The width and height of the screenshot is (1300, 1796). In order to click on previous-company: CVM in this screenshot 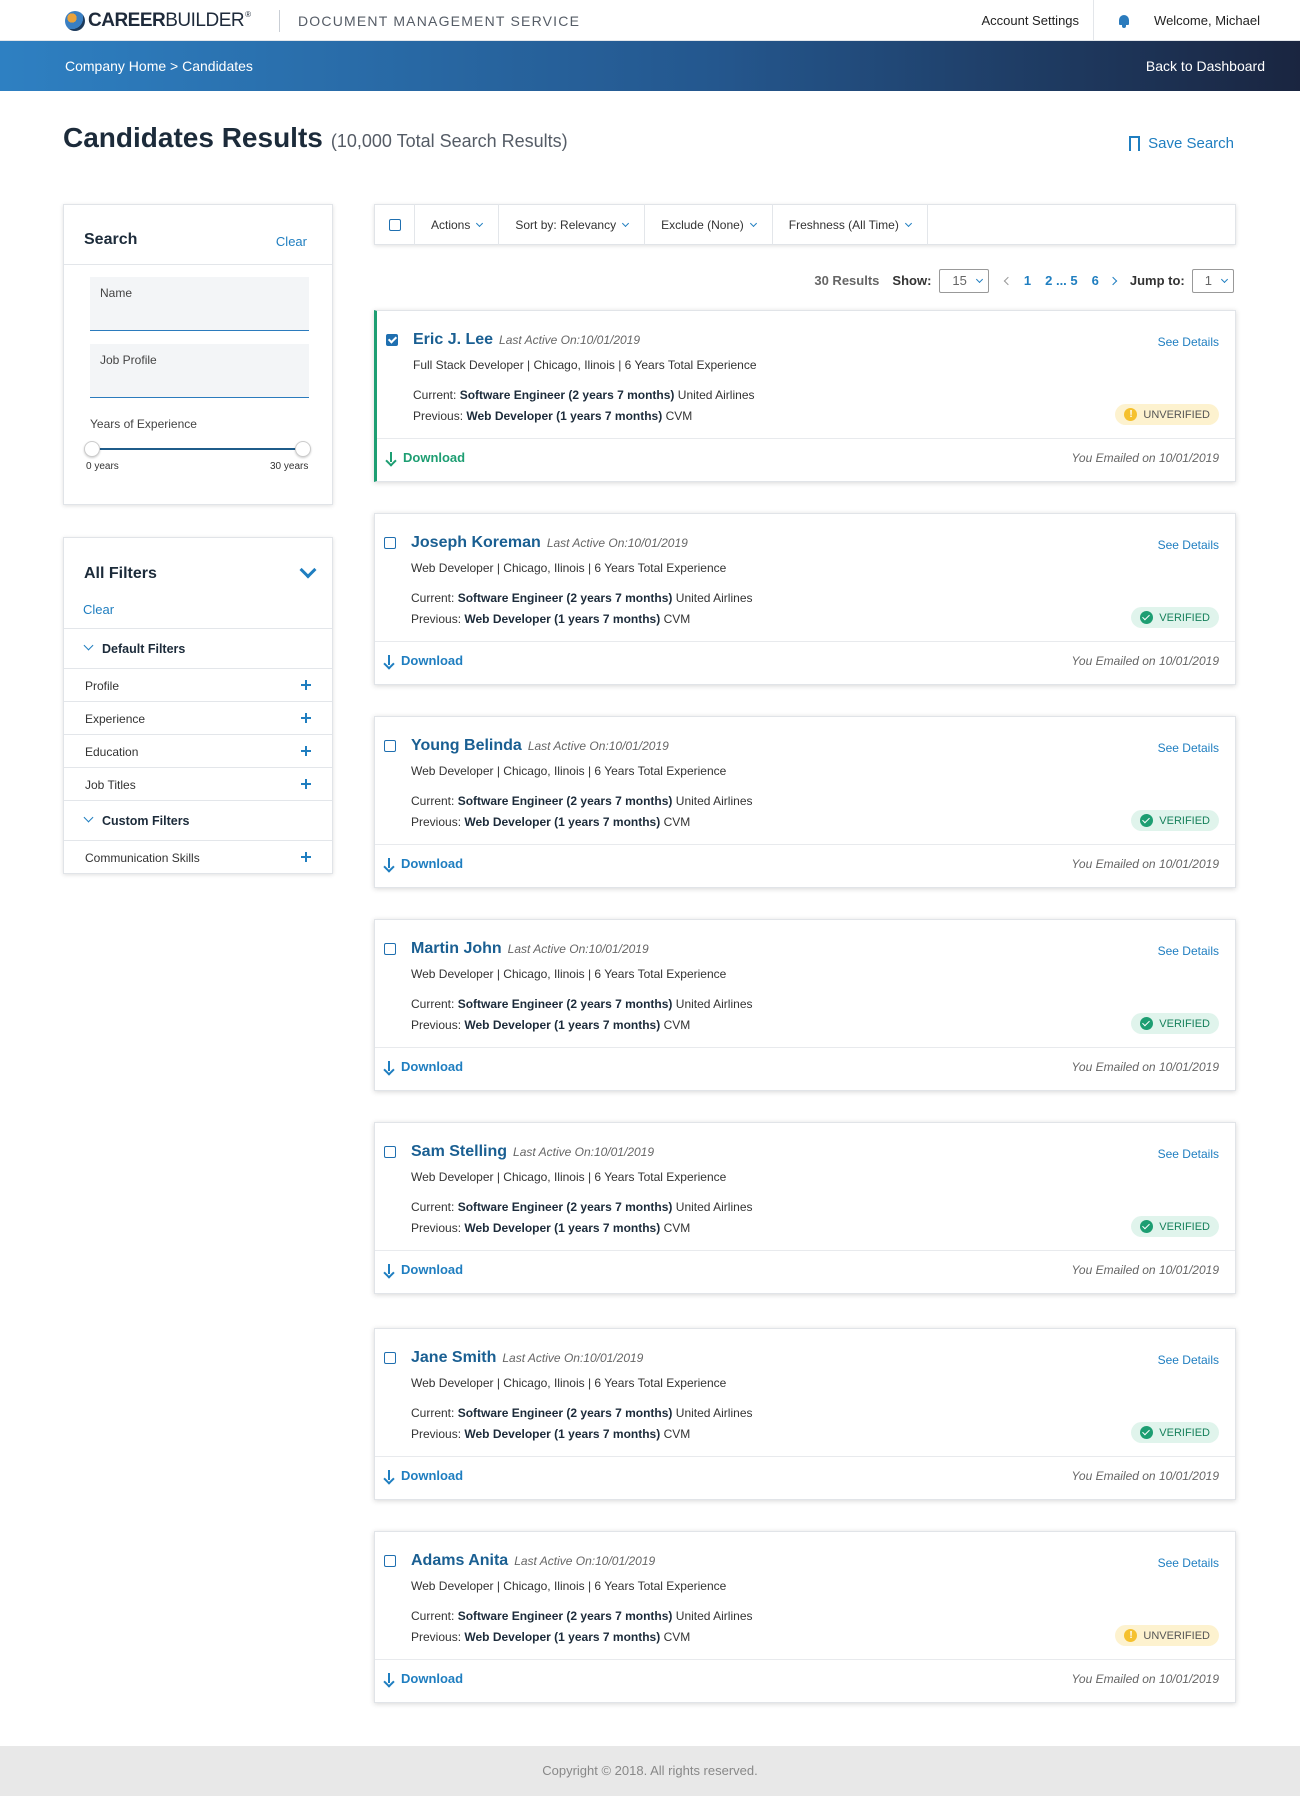, I will do `click(677, 1228)`.